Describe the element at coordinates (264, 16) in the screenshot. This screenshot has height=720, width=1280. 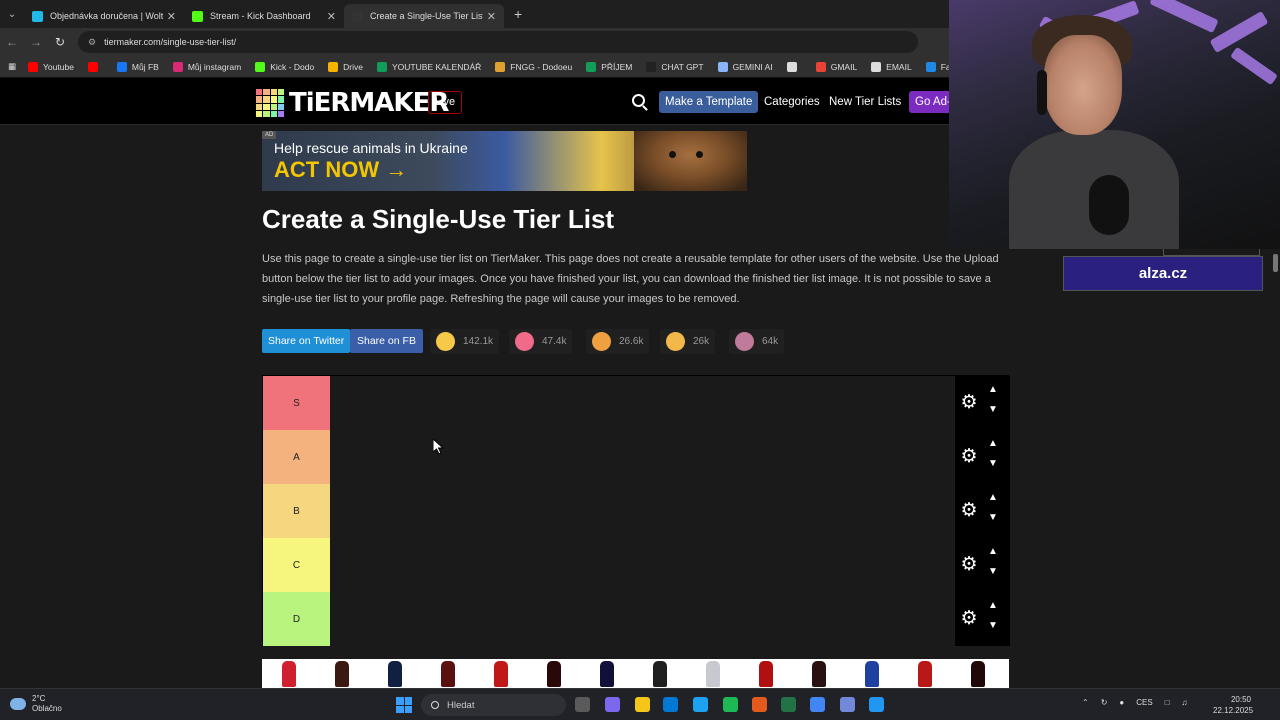
I see `browser-tab: Stream - Kick Dashboard ✕` at that location.